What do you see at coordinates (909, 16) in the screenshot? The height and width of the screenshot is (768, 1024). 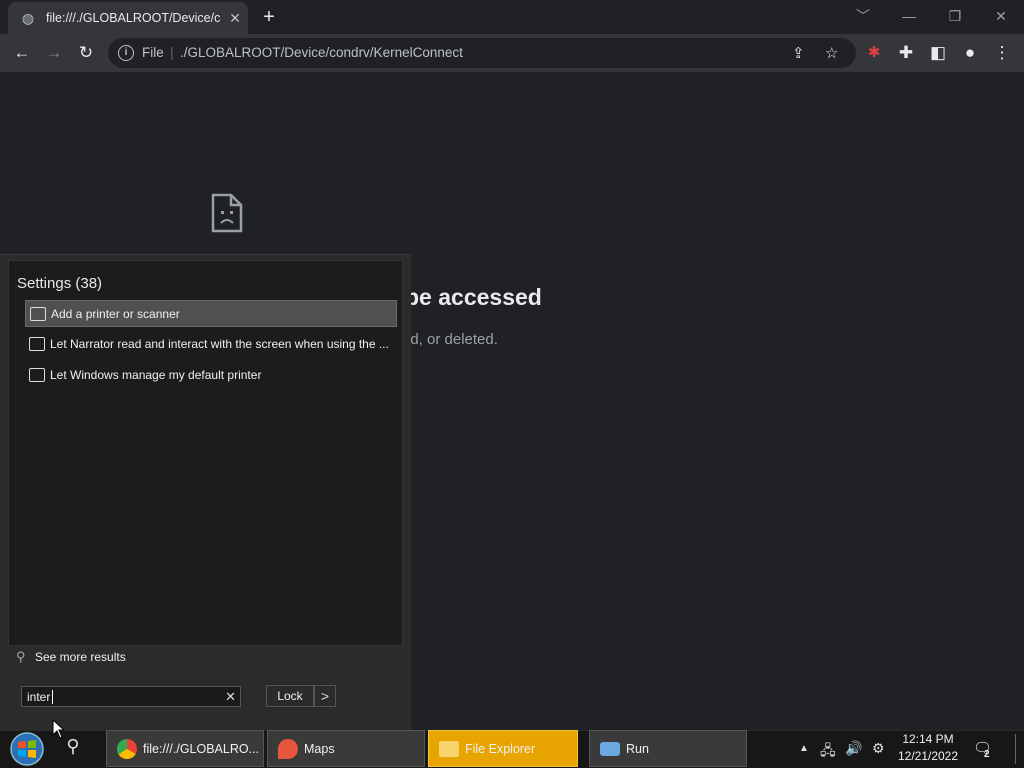 I see `minimize-button: —` at bounding box center [909, 16].